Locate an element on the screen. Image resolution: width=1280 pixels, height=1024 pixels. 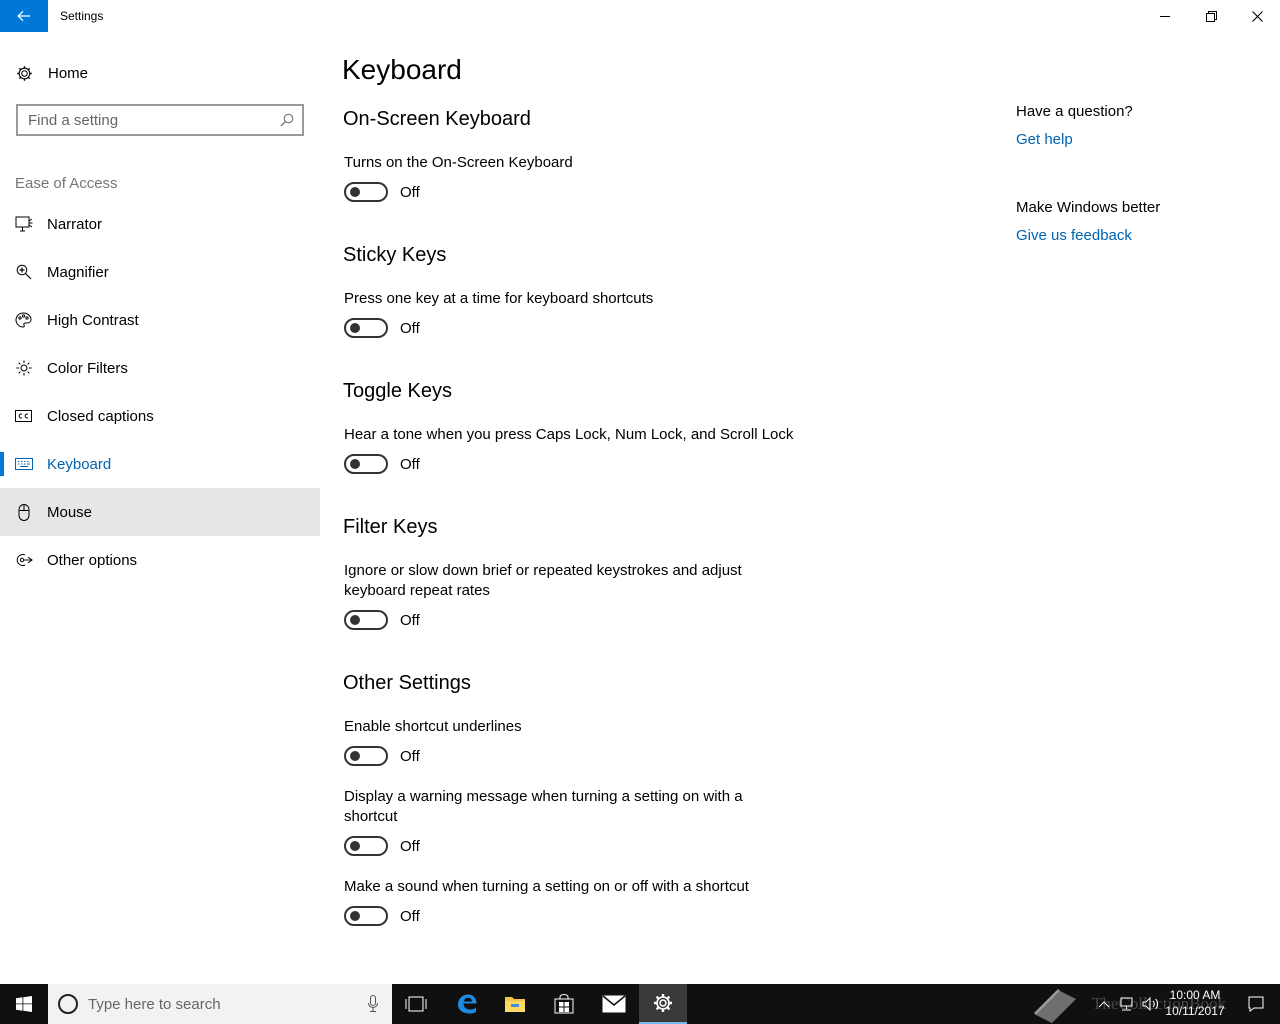
sidebar-item-label: Narrator is located at coordinates (75, 224).